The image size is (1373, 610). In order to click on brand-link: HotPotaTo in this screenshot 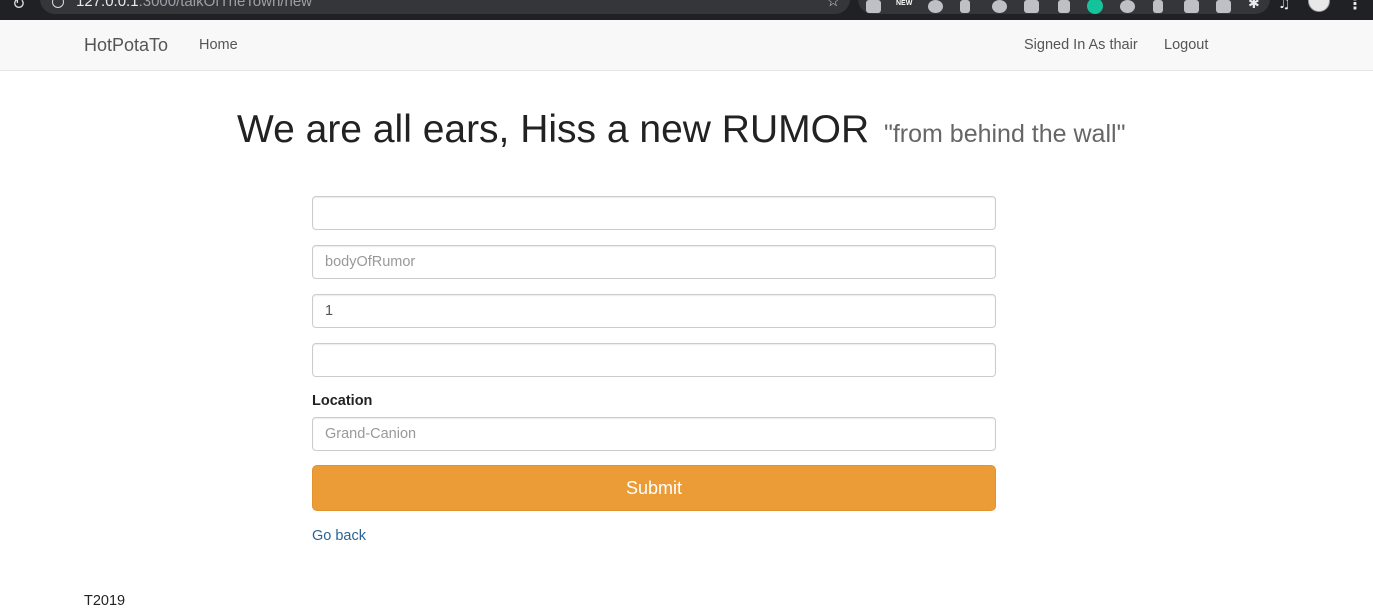, I will do `click(126, 45)`.